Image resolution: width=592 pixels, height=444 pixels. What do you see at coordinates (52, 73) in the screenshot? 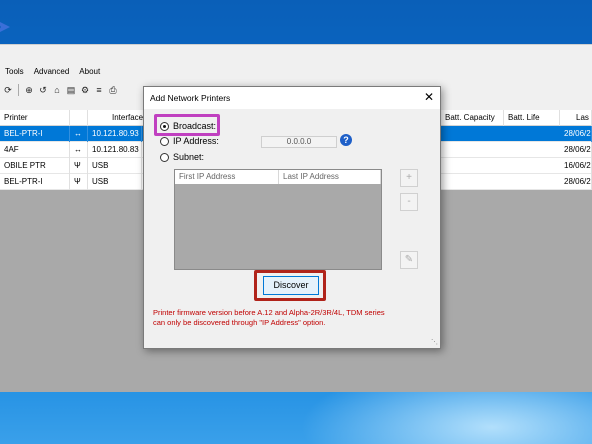
I see `menu-advanced: Advanced` at bounding box center [52, 73].